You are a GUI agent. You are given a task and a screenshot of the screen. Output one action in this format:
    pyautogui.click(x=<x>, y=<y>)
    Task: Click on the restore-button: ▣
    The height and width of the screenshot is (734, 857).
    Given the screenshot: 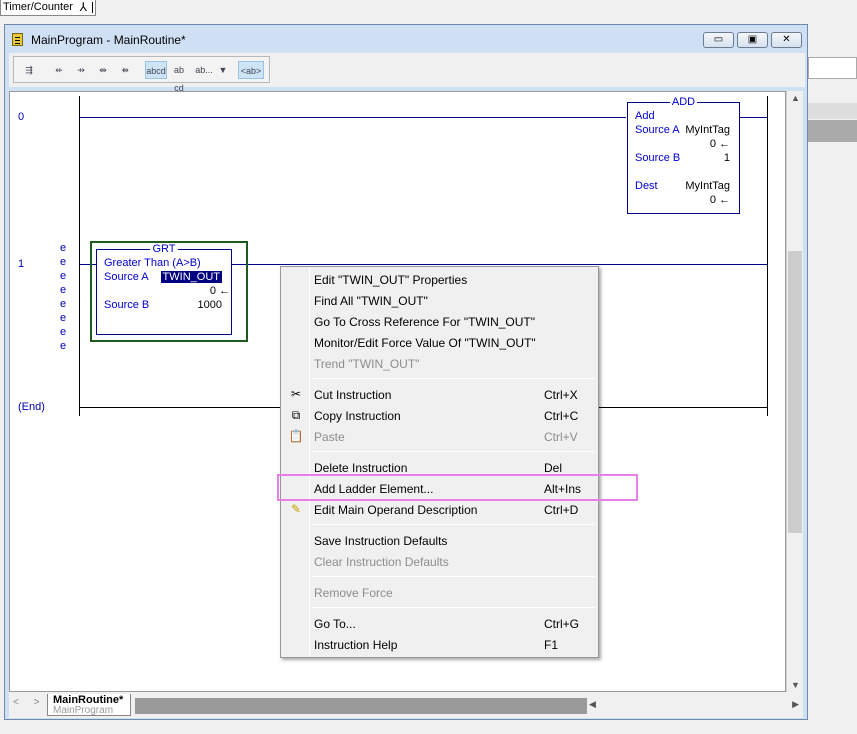 What is the action you would take?
    pyautogui.click(x=752, y=40)
    